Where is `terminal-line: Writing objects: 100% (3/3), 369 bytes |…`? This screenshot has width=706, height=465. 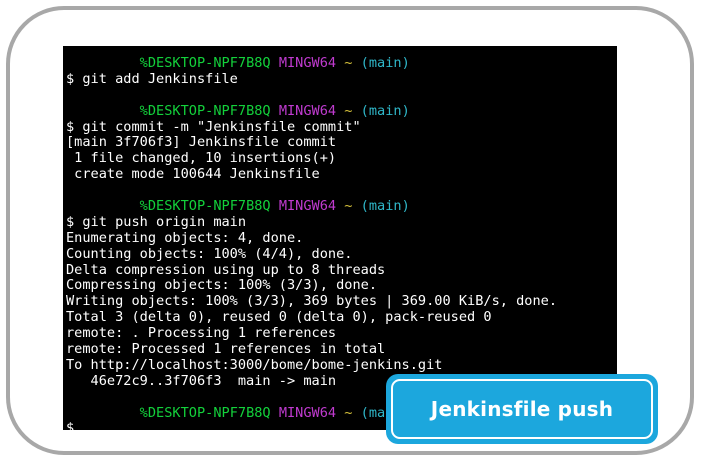
terminal-line: Writing objects: 100% (3/3), 369 bytes |… is located at coordinates (312, 301).